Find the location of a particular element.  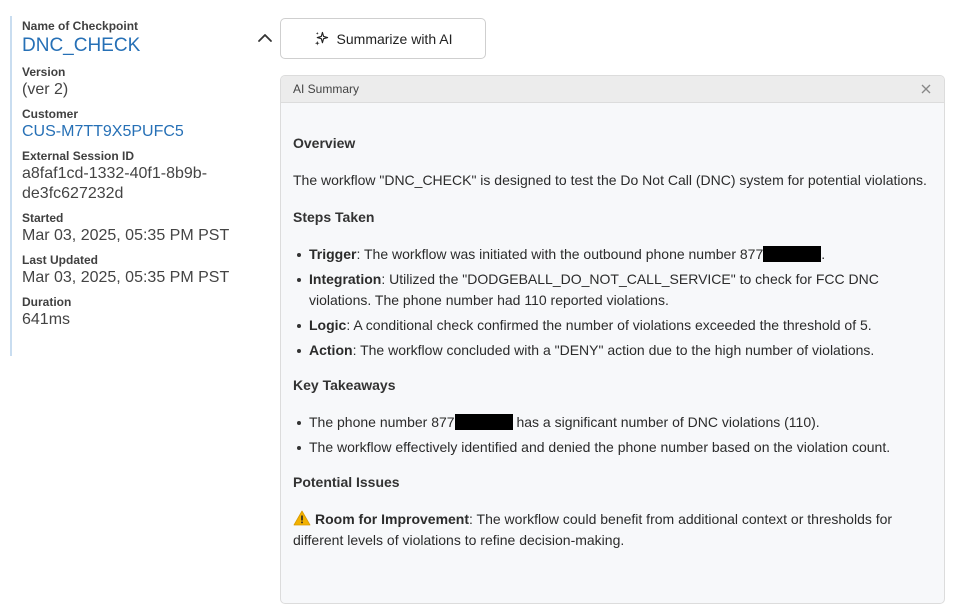

warning-icon is located at coordinates (302, 518).